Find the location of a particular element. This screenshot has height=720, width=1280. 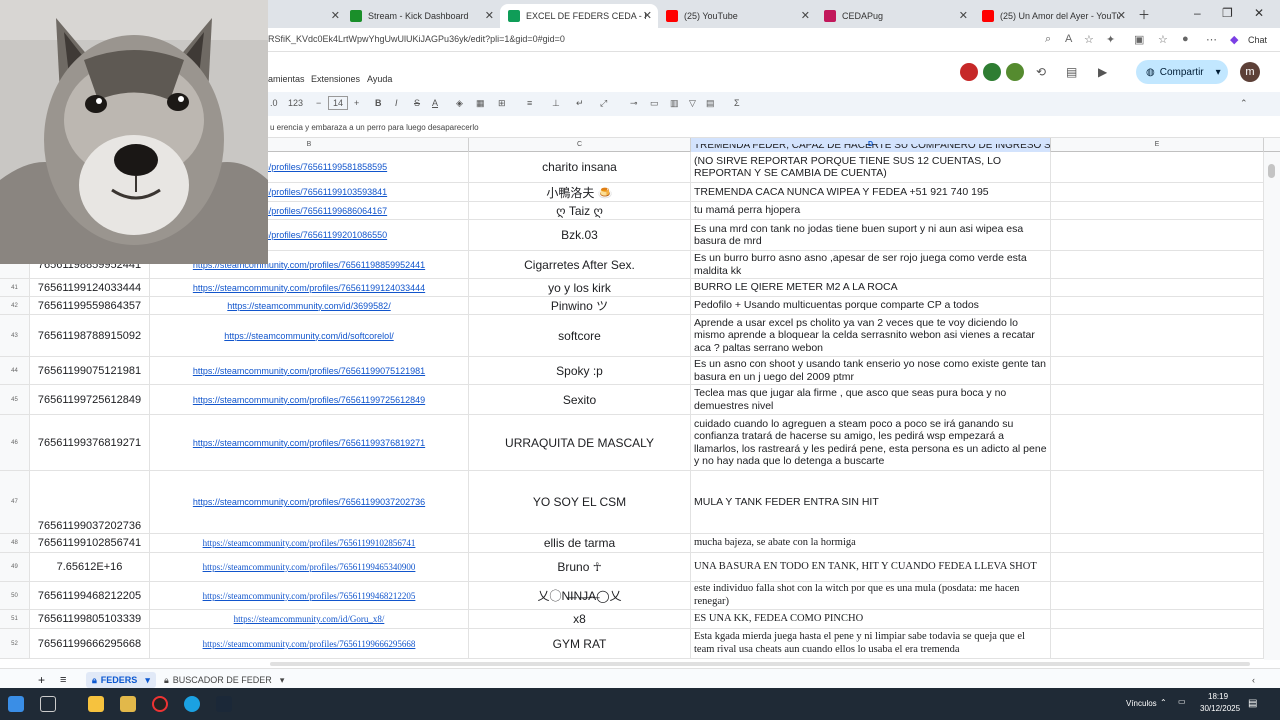

nickname-cell: ღ Taiz⁠⁠ ღ is located at coordinates (580, 210).